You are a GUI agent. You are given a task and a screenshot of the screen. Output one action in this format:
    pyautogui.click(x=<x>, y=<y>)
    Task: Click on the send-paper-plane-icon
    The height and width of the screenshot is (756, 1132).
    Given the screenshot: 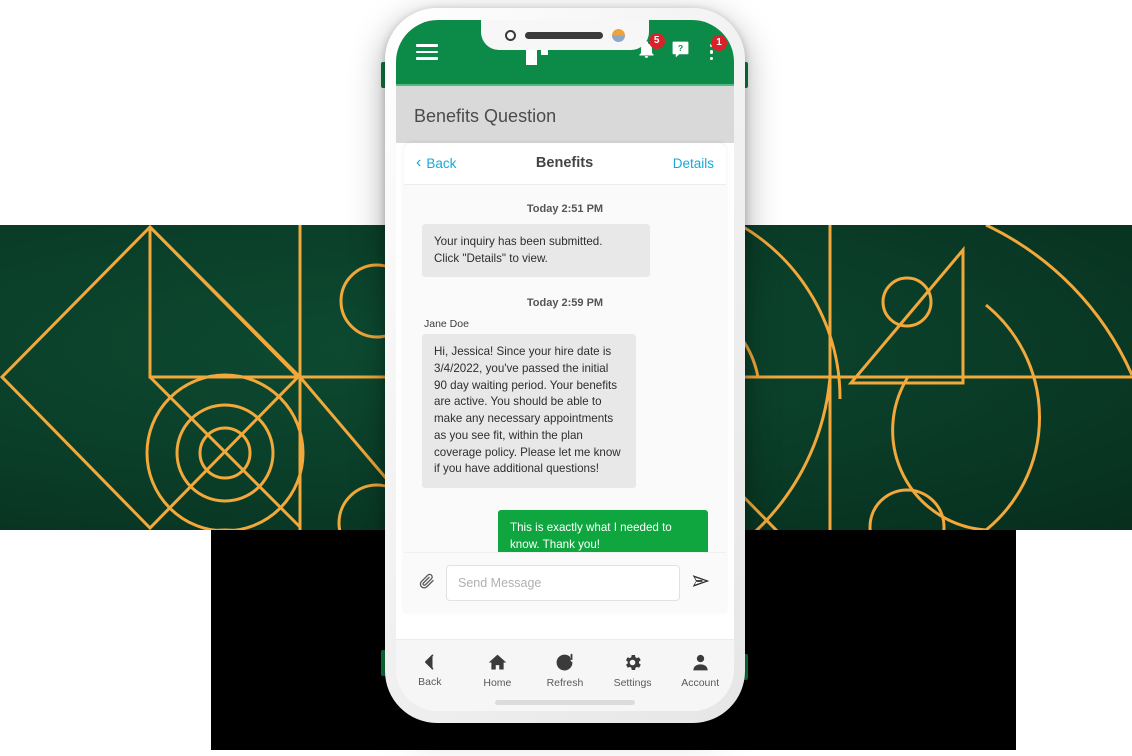 What is the action you would take?
    pyautogui.click(x=701, y=583)
    